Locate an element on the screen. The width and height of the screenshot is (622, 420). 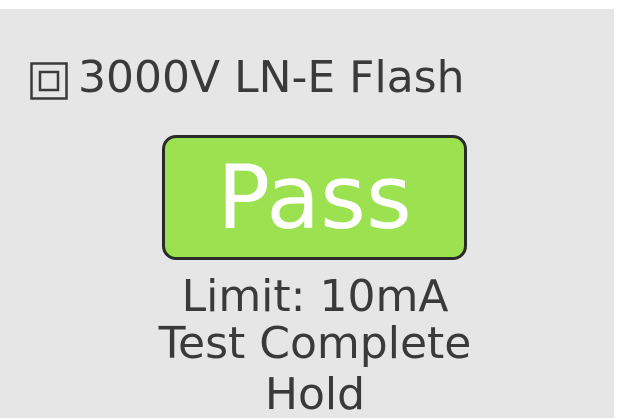
limit-text: Limit: 10mA is located at coordinates (315, 296).